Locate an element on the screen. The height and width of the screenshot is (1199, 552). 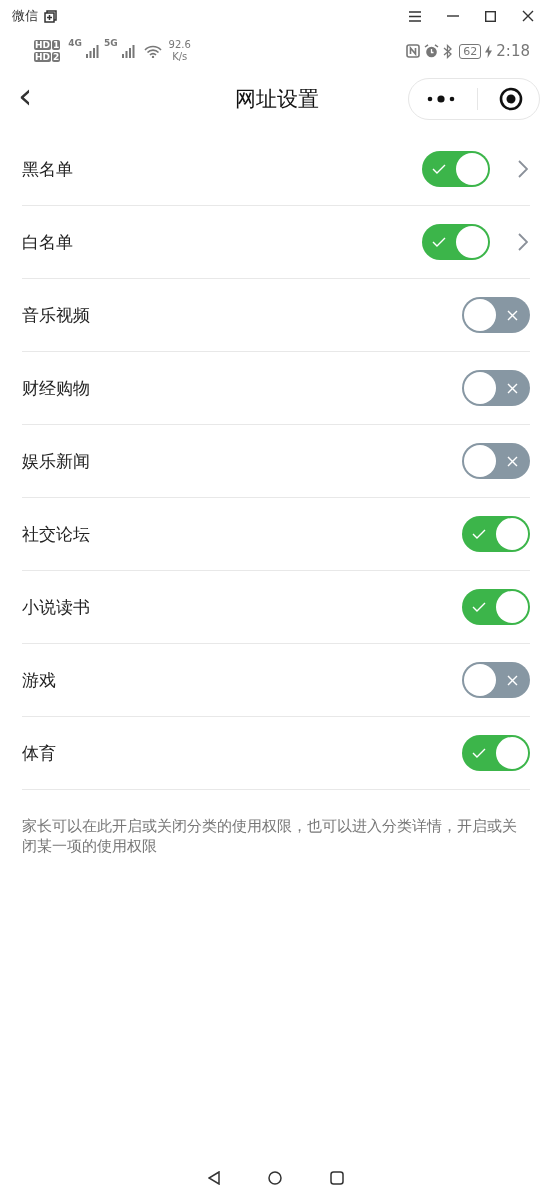
recents-nav-icon is located at coordinates (337, 1178).